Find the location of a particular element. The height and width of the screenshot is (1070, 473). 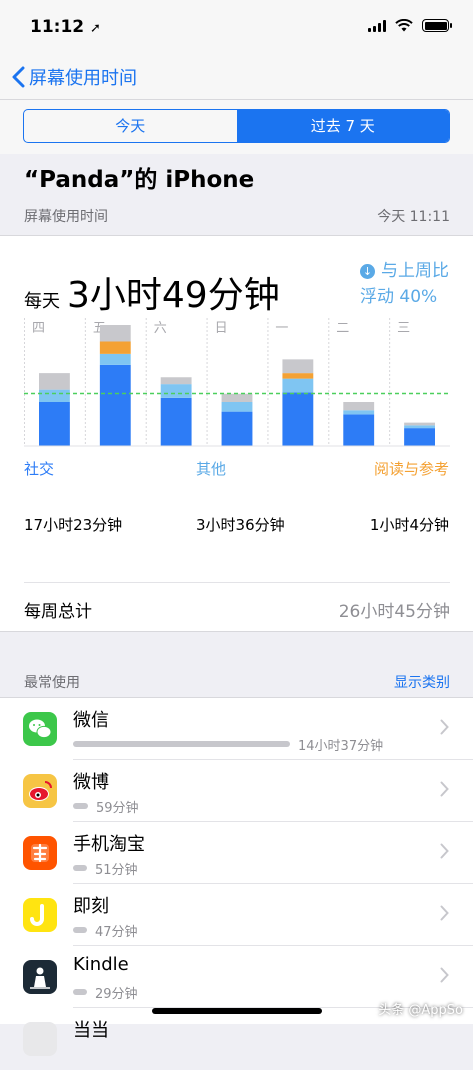

most-used-label: 最常使用 is located at coordinates (52, 683).